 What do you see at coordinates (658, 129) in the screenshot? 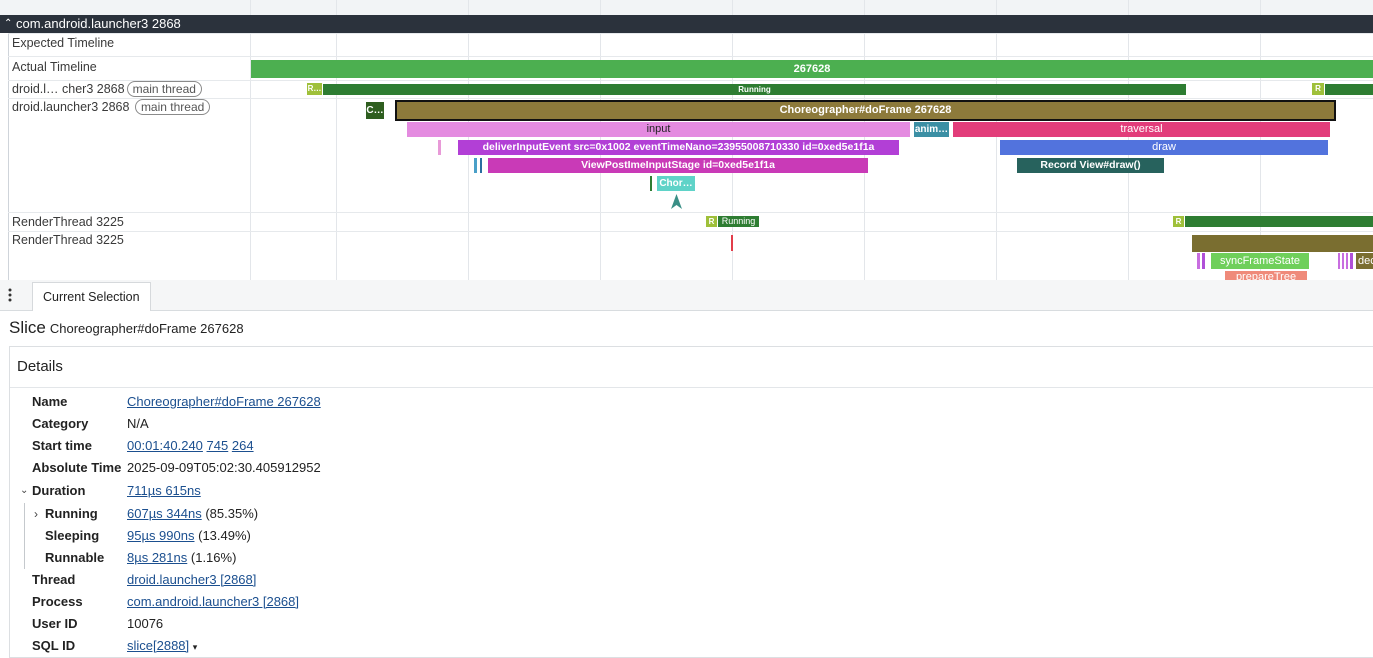
I see `slice-input: input` at bounding box center [658, 129].